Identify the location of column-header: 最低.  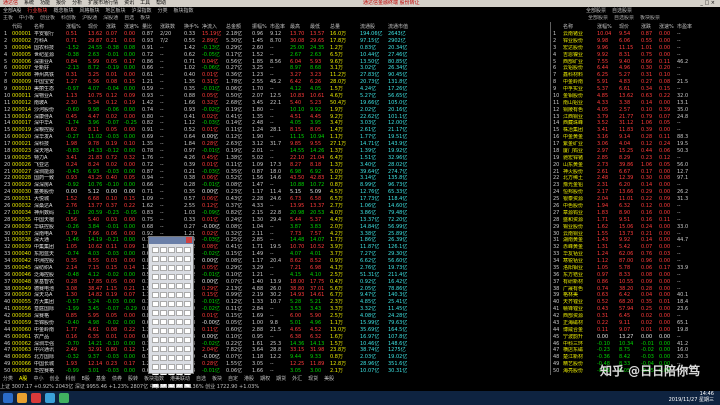
(320, 27).